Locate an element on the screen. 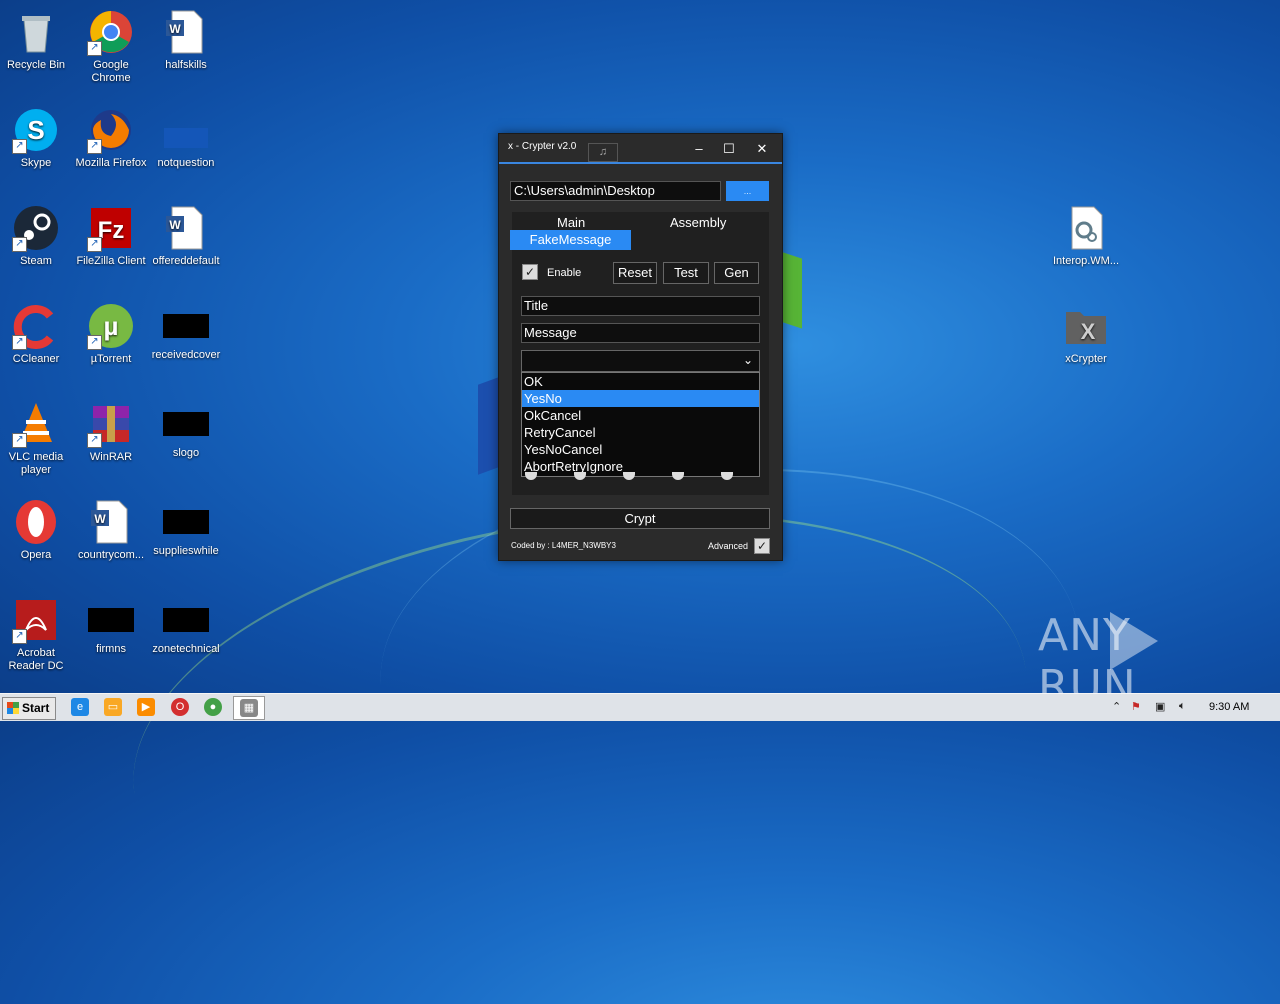 The height and width of the screenshot is (1004, 1280). desktop-icon-filezilla: Fz ↗ FileZilla Client is located at coordinates (111, 234).